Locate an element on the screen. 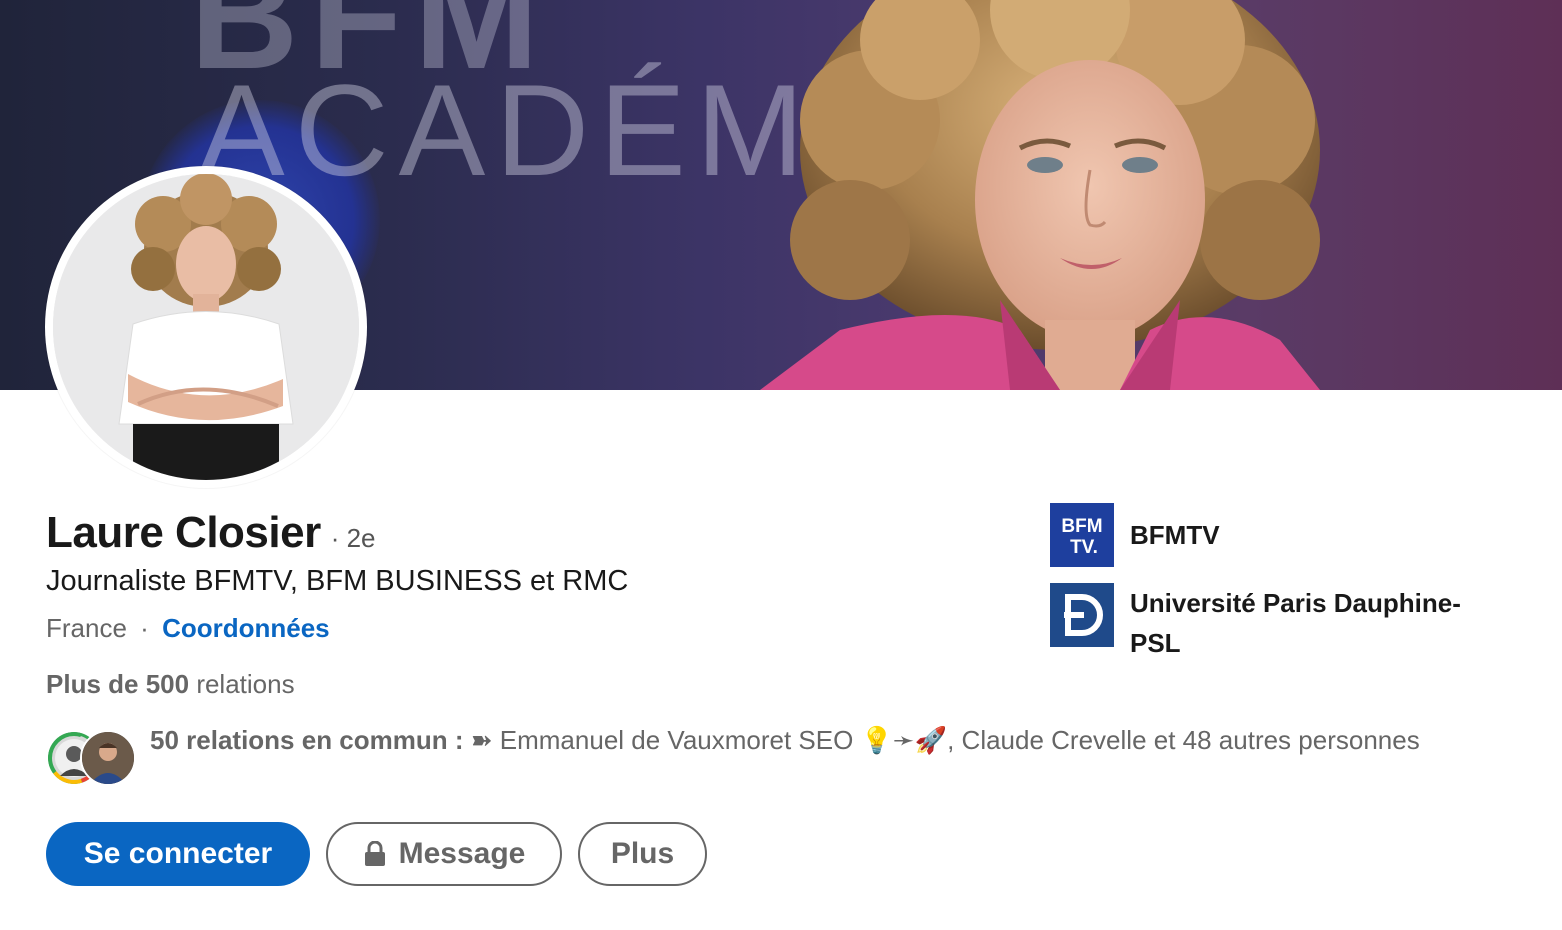 Image resolution: width=1562 pixels, height=930 pixels. message-button: Message is located at coordinates (444, 854).